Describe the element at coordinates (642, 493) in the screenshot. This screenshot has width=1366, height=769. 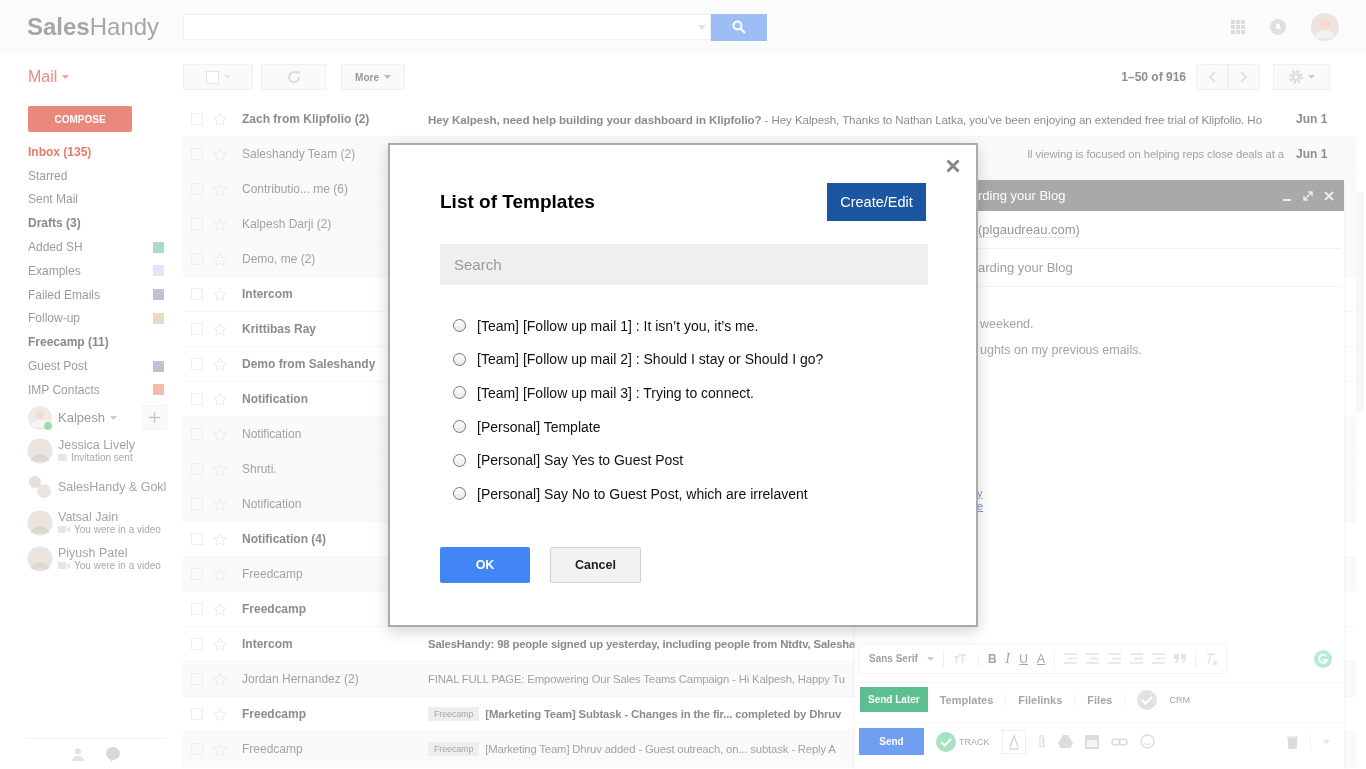
I see `template-option: [Personal] Say No to Guest Post, which are irrelavent` at that location.